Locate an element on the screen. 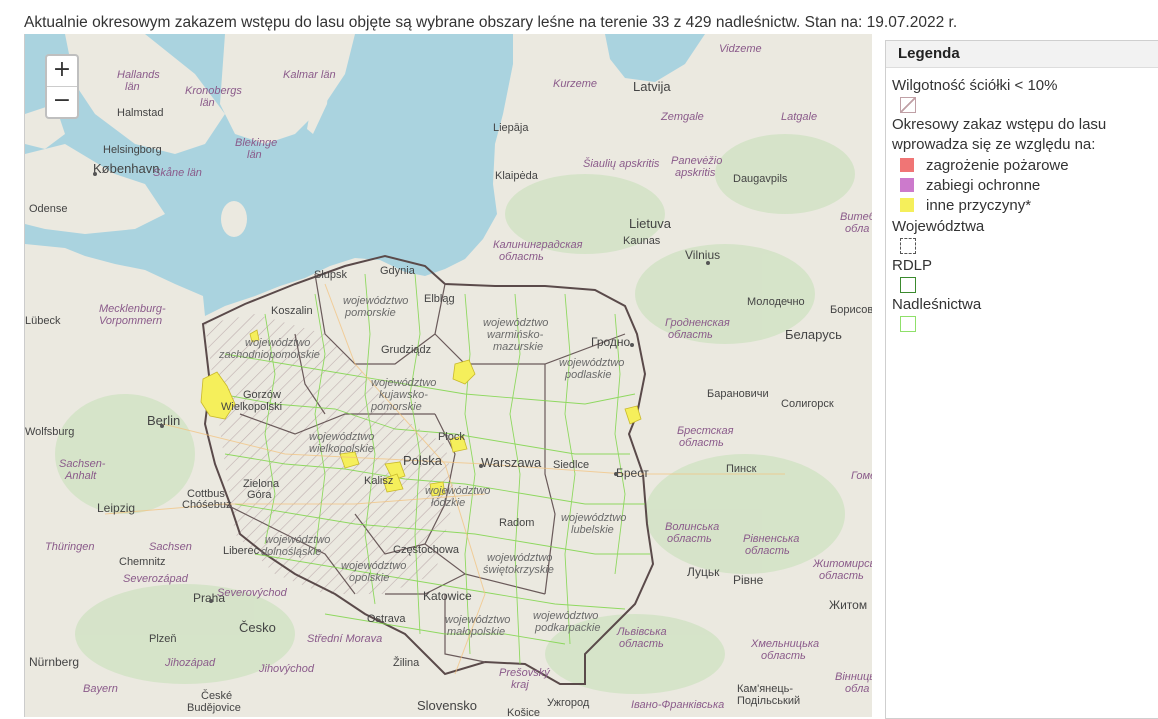  map-label: Wolfsburg is located at coordinates (49, 432).